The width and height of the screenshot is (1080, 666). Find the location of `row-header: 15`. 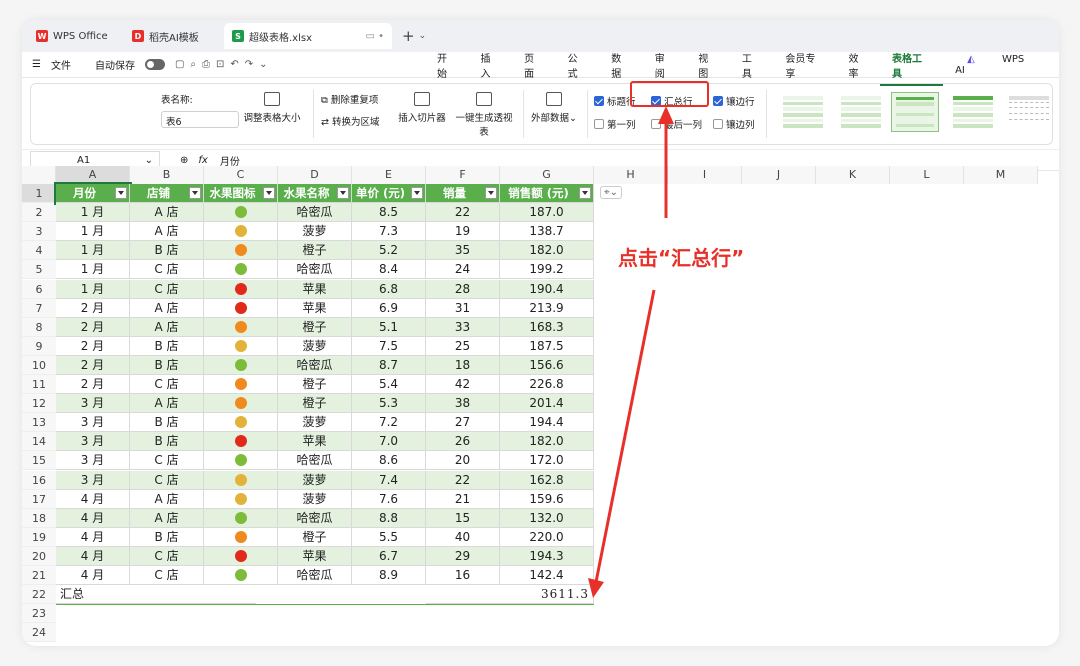

row-header: 15 is located at coordinates (39, 461).